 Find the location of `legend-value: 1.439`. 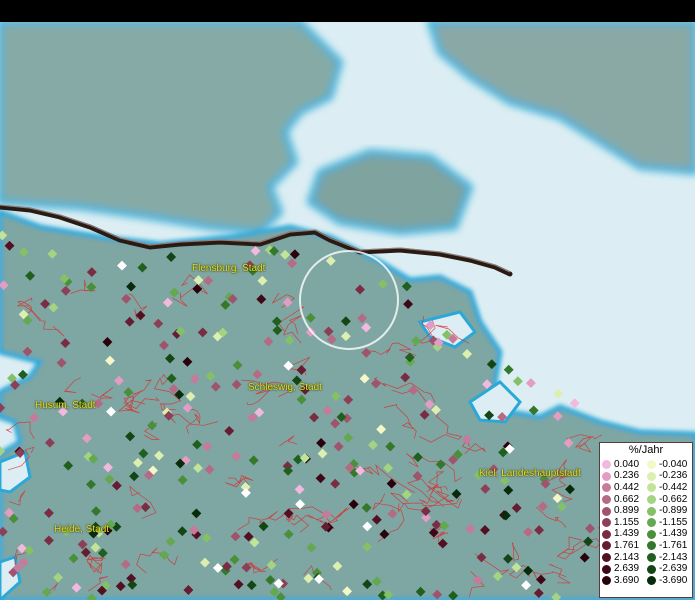

legend-value: 1.439 is located at coordinates (627, 534).